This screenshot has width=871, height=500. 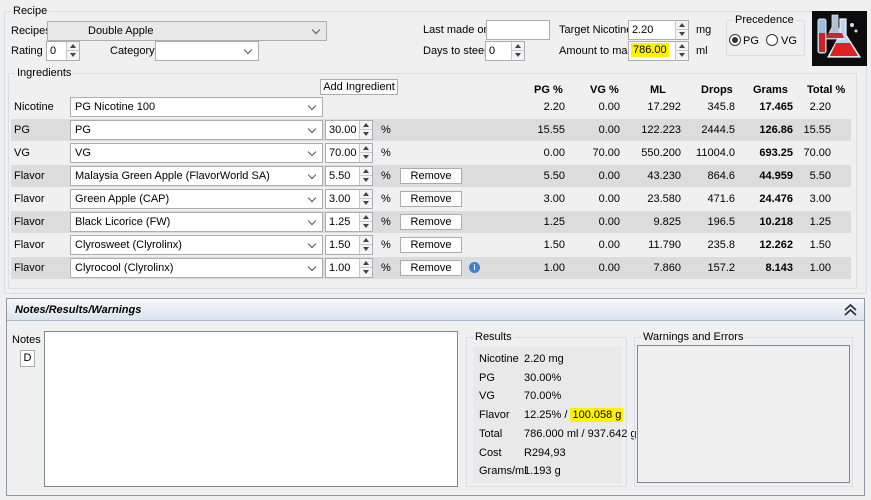 What do you see at coordinates (505, 51) in the screenshot?
I see `days-to-steep-stepper: 0` at bounding box center [505, 51].